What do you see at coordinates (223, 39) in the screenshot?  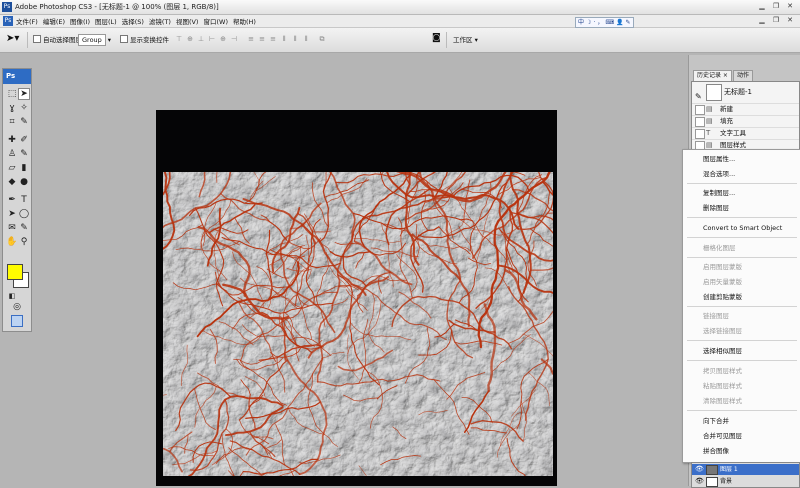 I see `align-hcenter-icon: ⊕` at bounding box center [223, 39].